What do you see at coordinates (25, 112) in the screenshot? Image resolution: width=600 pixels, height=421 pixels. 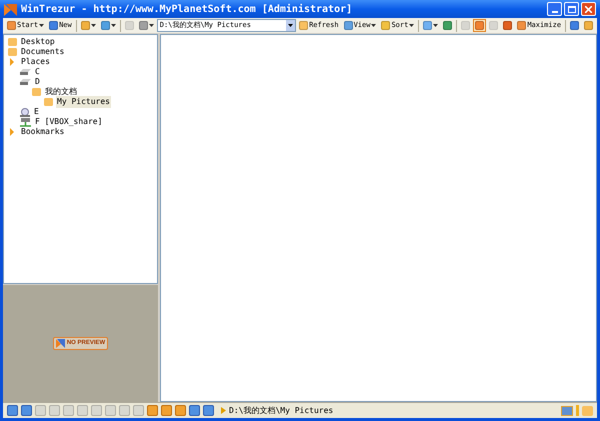 I see `disc-drive-icon` at bounding box center [25, 112].